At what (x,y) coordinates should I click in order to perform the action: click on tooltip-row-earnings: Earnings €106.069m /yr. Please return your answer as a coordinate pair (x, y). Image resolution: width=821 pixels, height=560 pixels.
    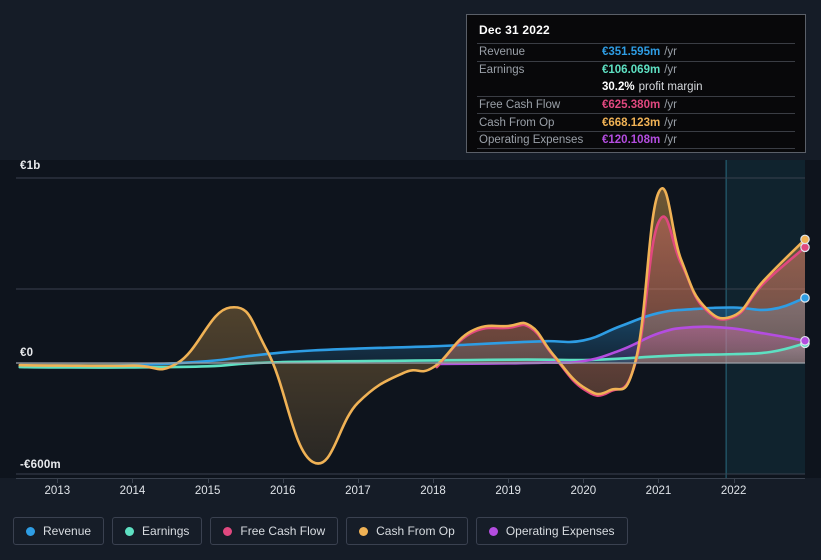
    Looking at the image, I should click on (636, 69).